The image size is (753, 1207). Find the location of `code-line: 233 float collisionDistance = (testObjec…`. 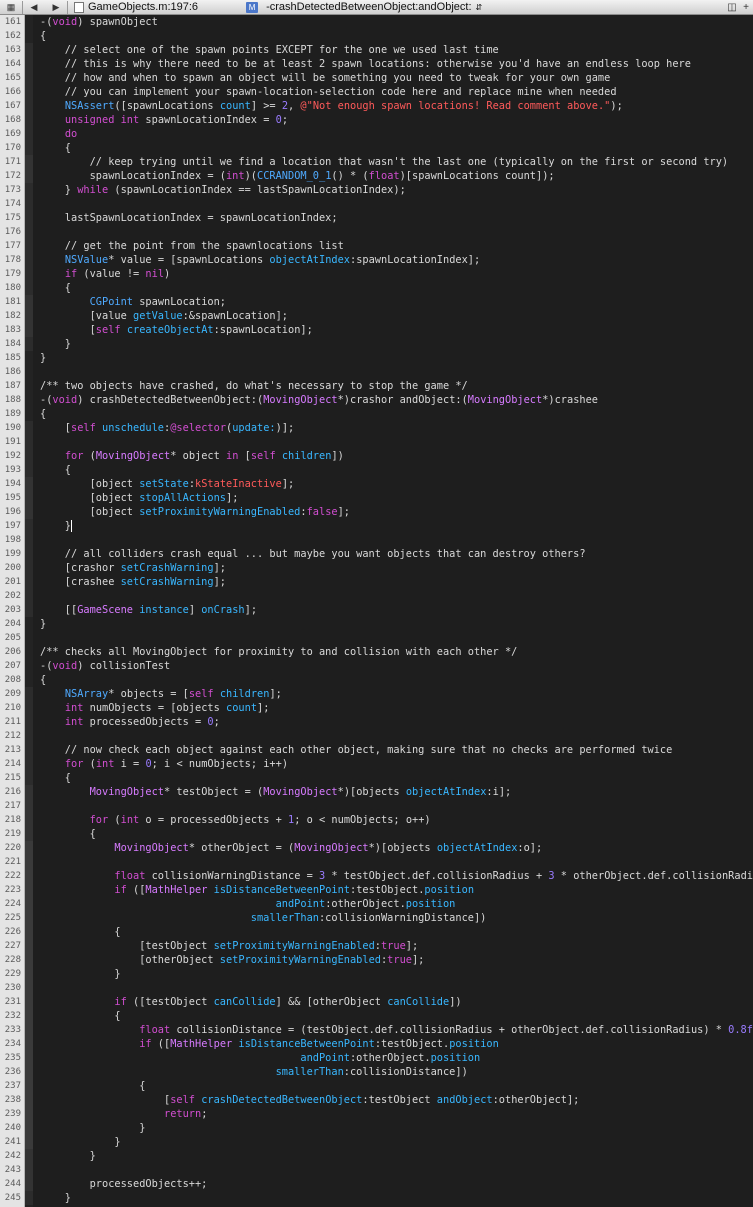

code-line: 233 float collisionDistance = (testObjec… is located at coordinates (376, 1030).